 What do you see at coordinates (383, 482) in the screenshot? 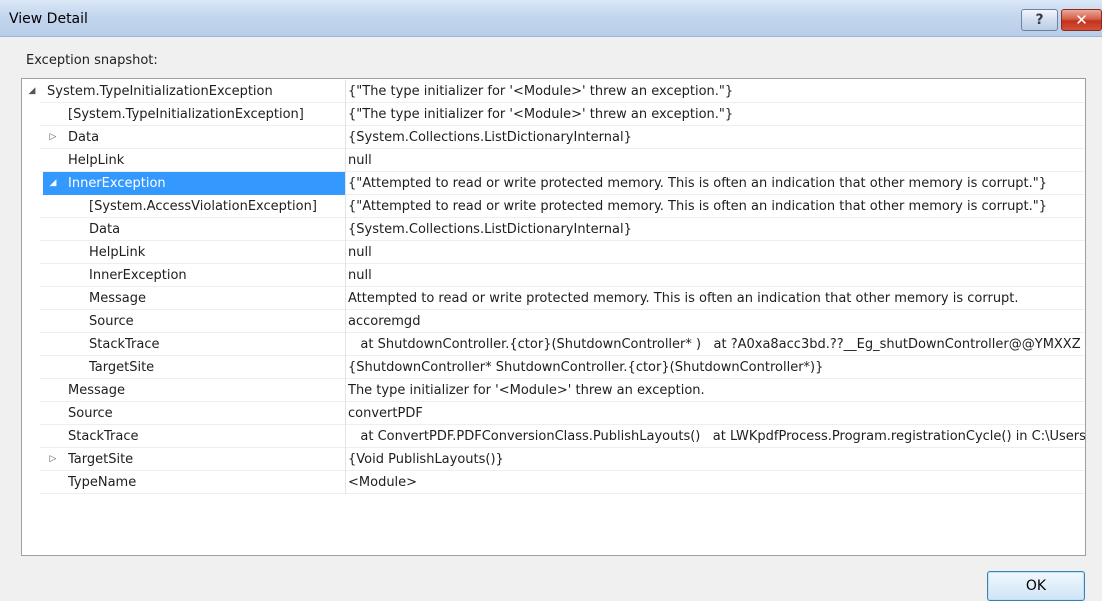
I see `property-value: <Module>` at bounding box center [383, 482].